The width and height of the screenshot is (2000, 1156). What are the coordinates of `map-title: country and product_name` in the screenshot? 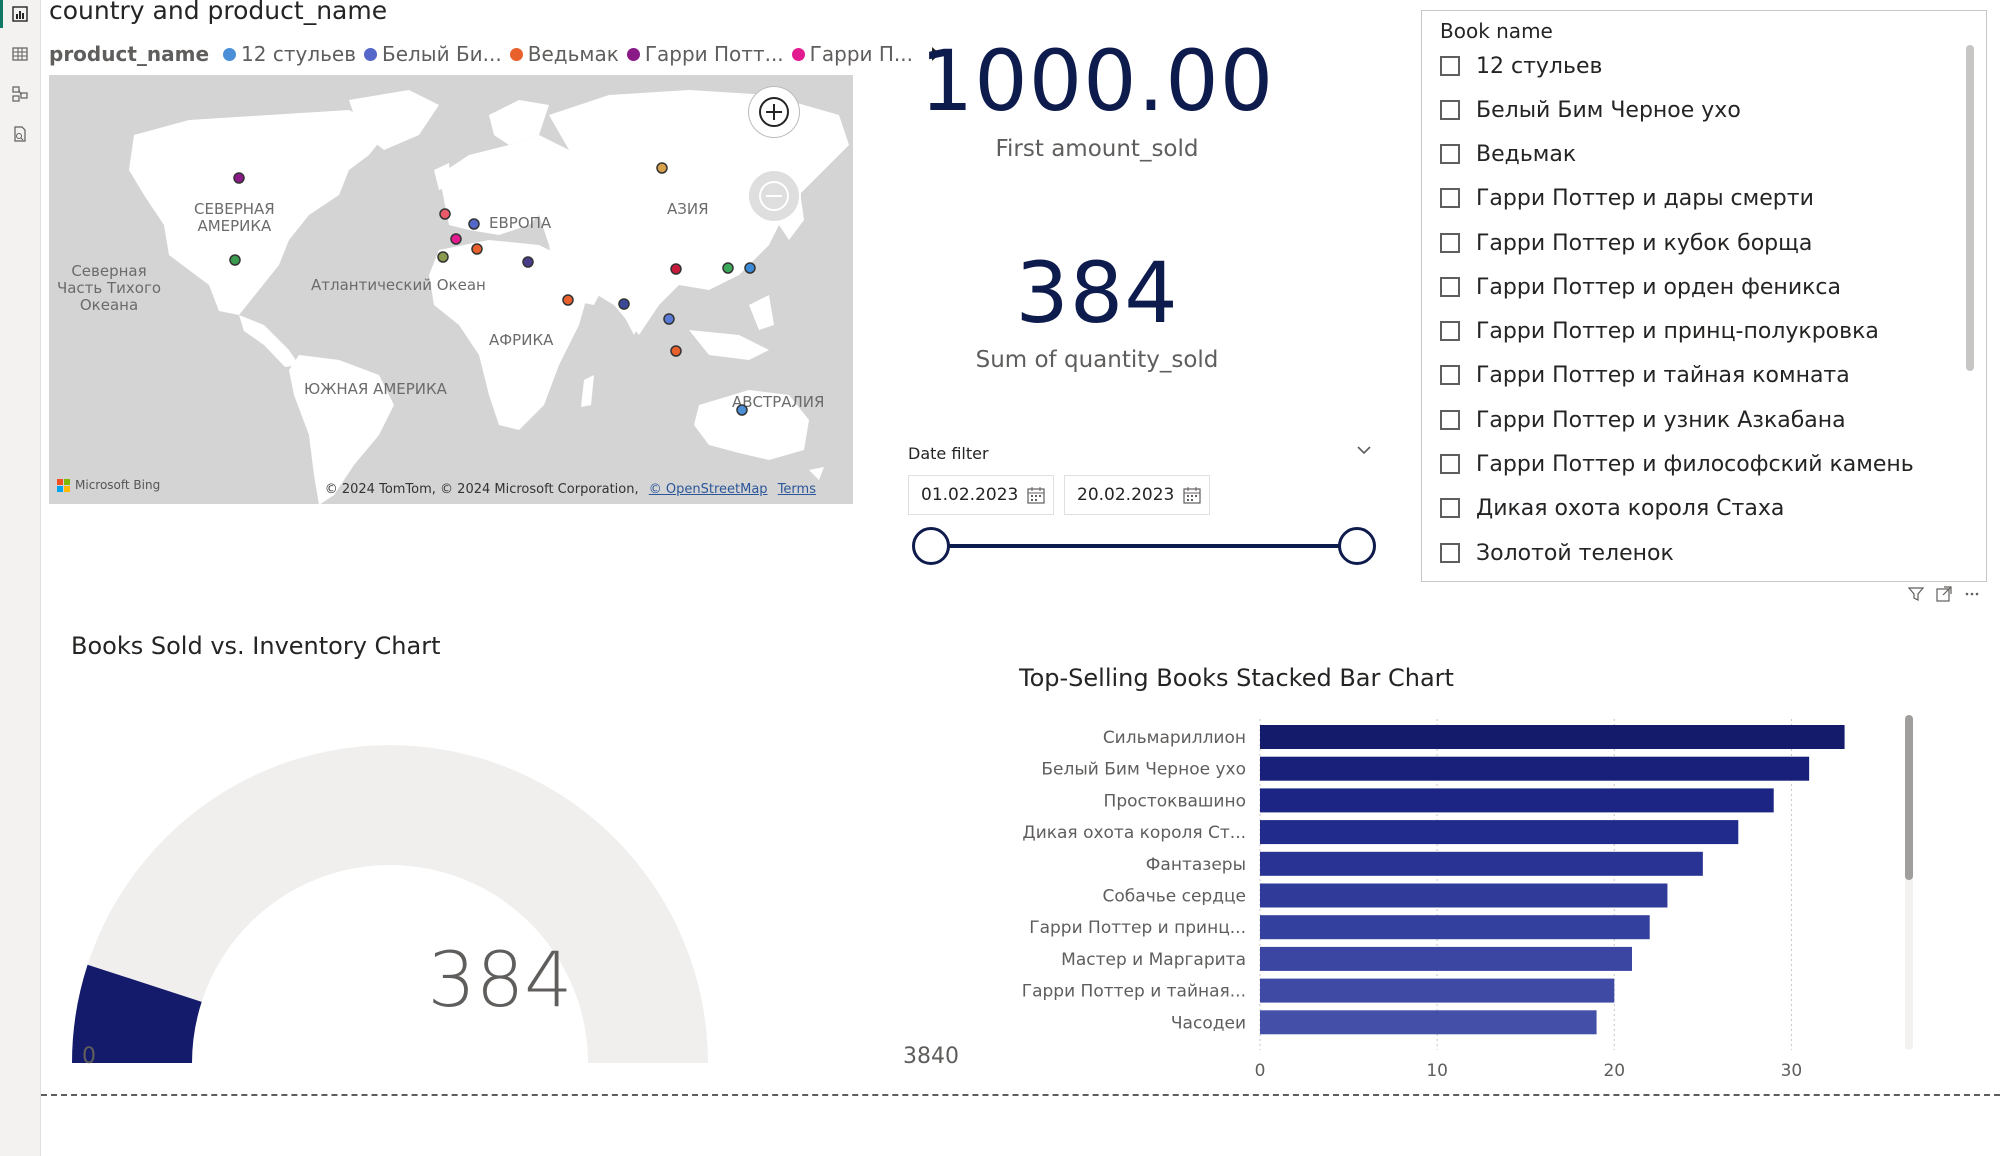 It's located at (218, 12).